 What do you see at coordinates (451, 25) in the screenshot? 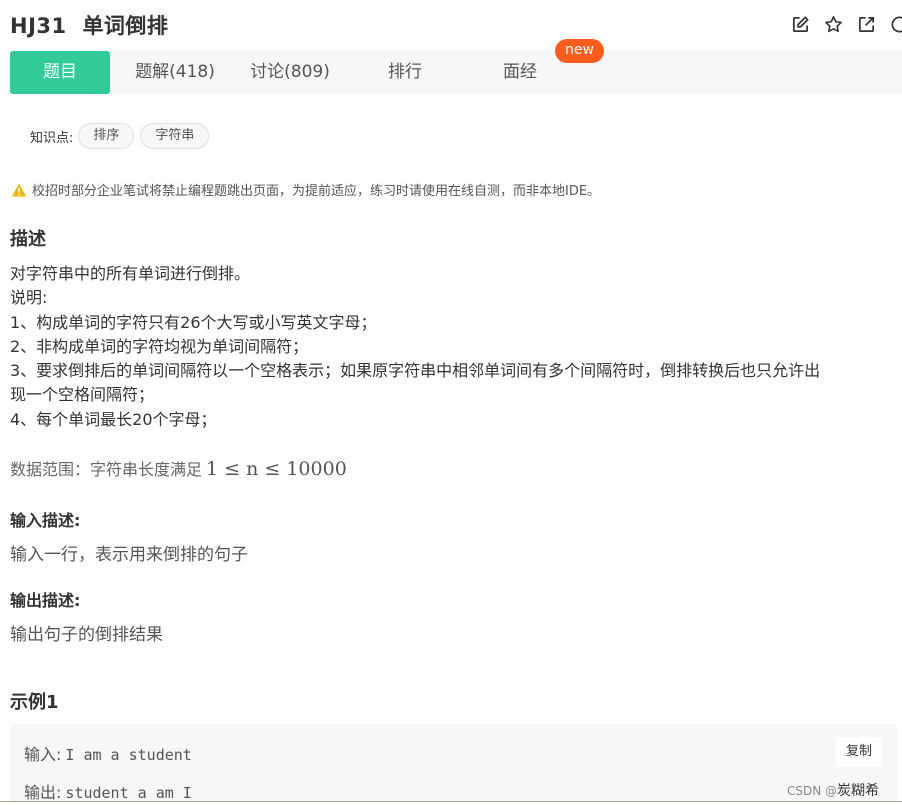
I see `page-header: HJ31 单词倒排` at bounding box center [451, 25].